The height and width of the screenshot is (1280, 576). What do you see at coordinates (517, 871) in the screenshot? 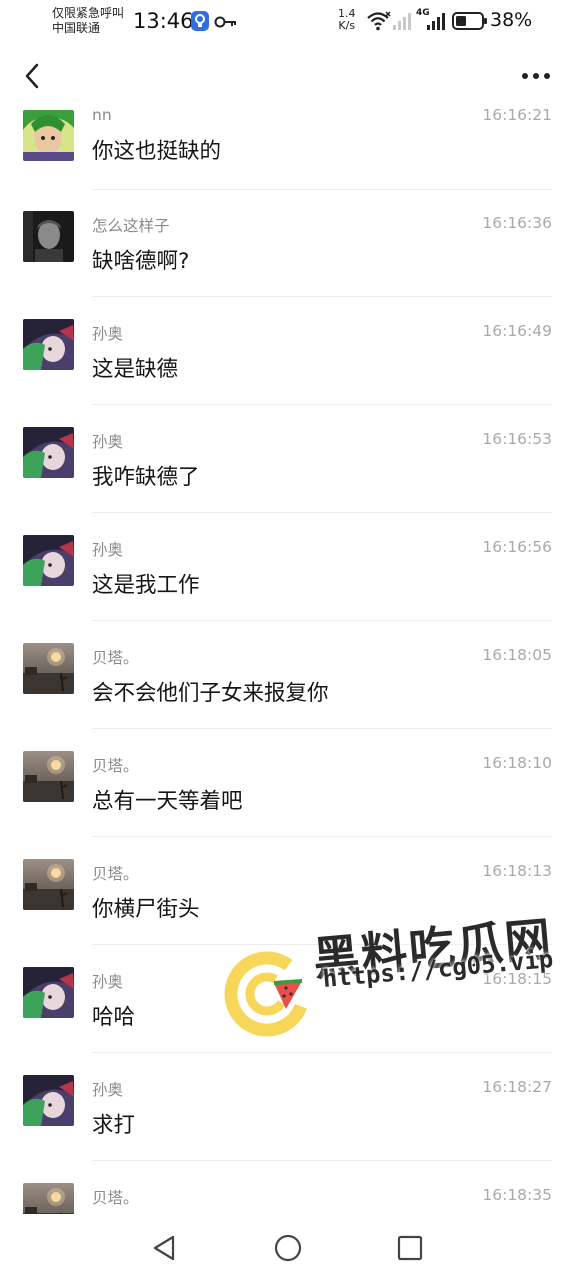
I see `message-time: 16:18:13` at bounding box center [517, 871].